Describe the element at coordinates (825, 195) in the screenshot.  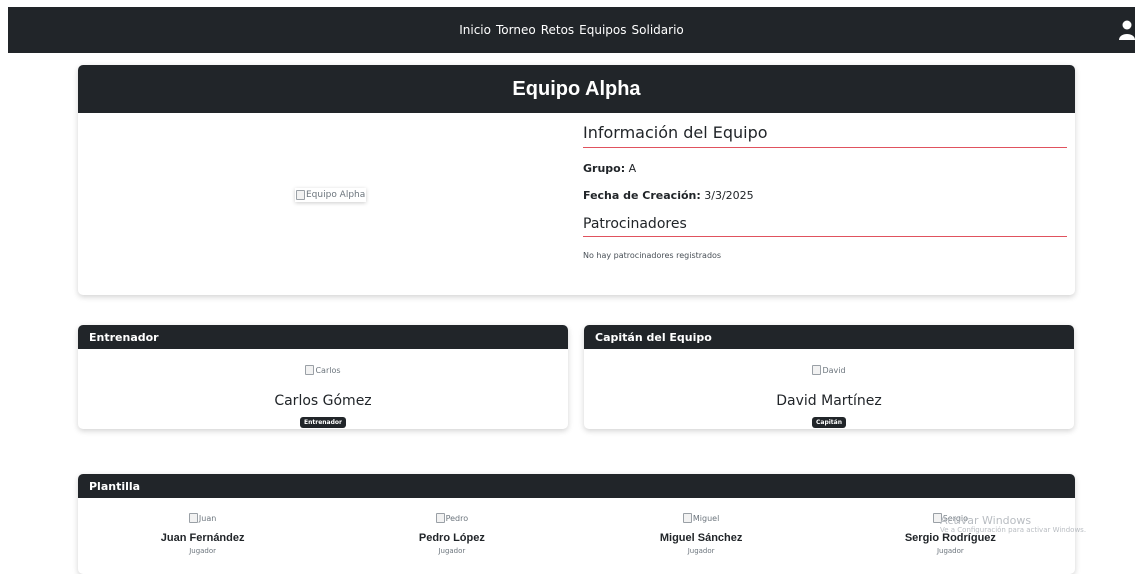
I see `team-created: Fecha de Creación: 3/3/2025` at that location.